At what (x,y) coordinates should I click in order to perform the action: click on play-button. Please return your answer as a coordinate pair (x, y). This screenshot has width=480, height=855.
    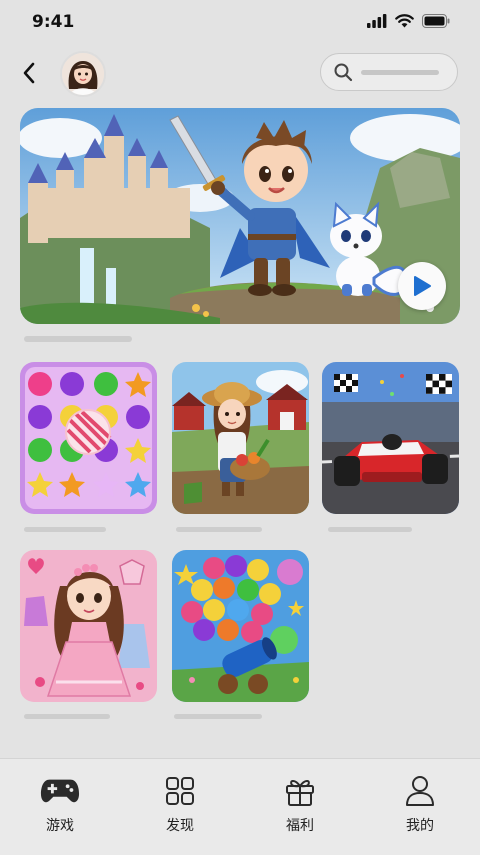
    Looking at the image, I should click on (422, 286).